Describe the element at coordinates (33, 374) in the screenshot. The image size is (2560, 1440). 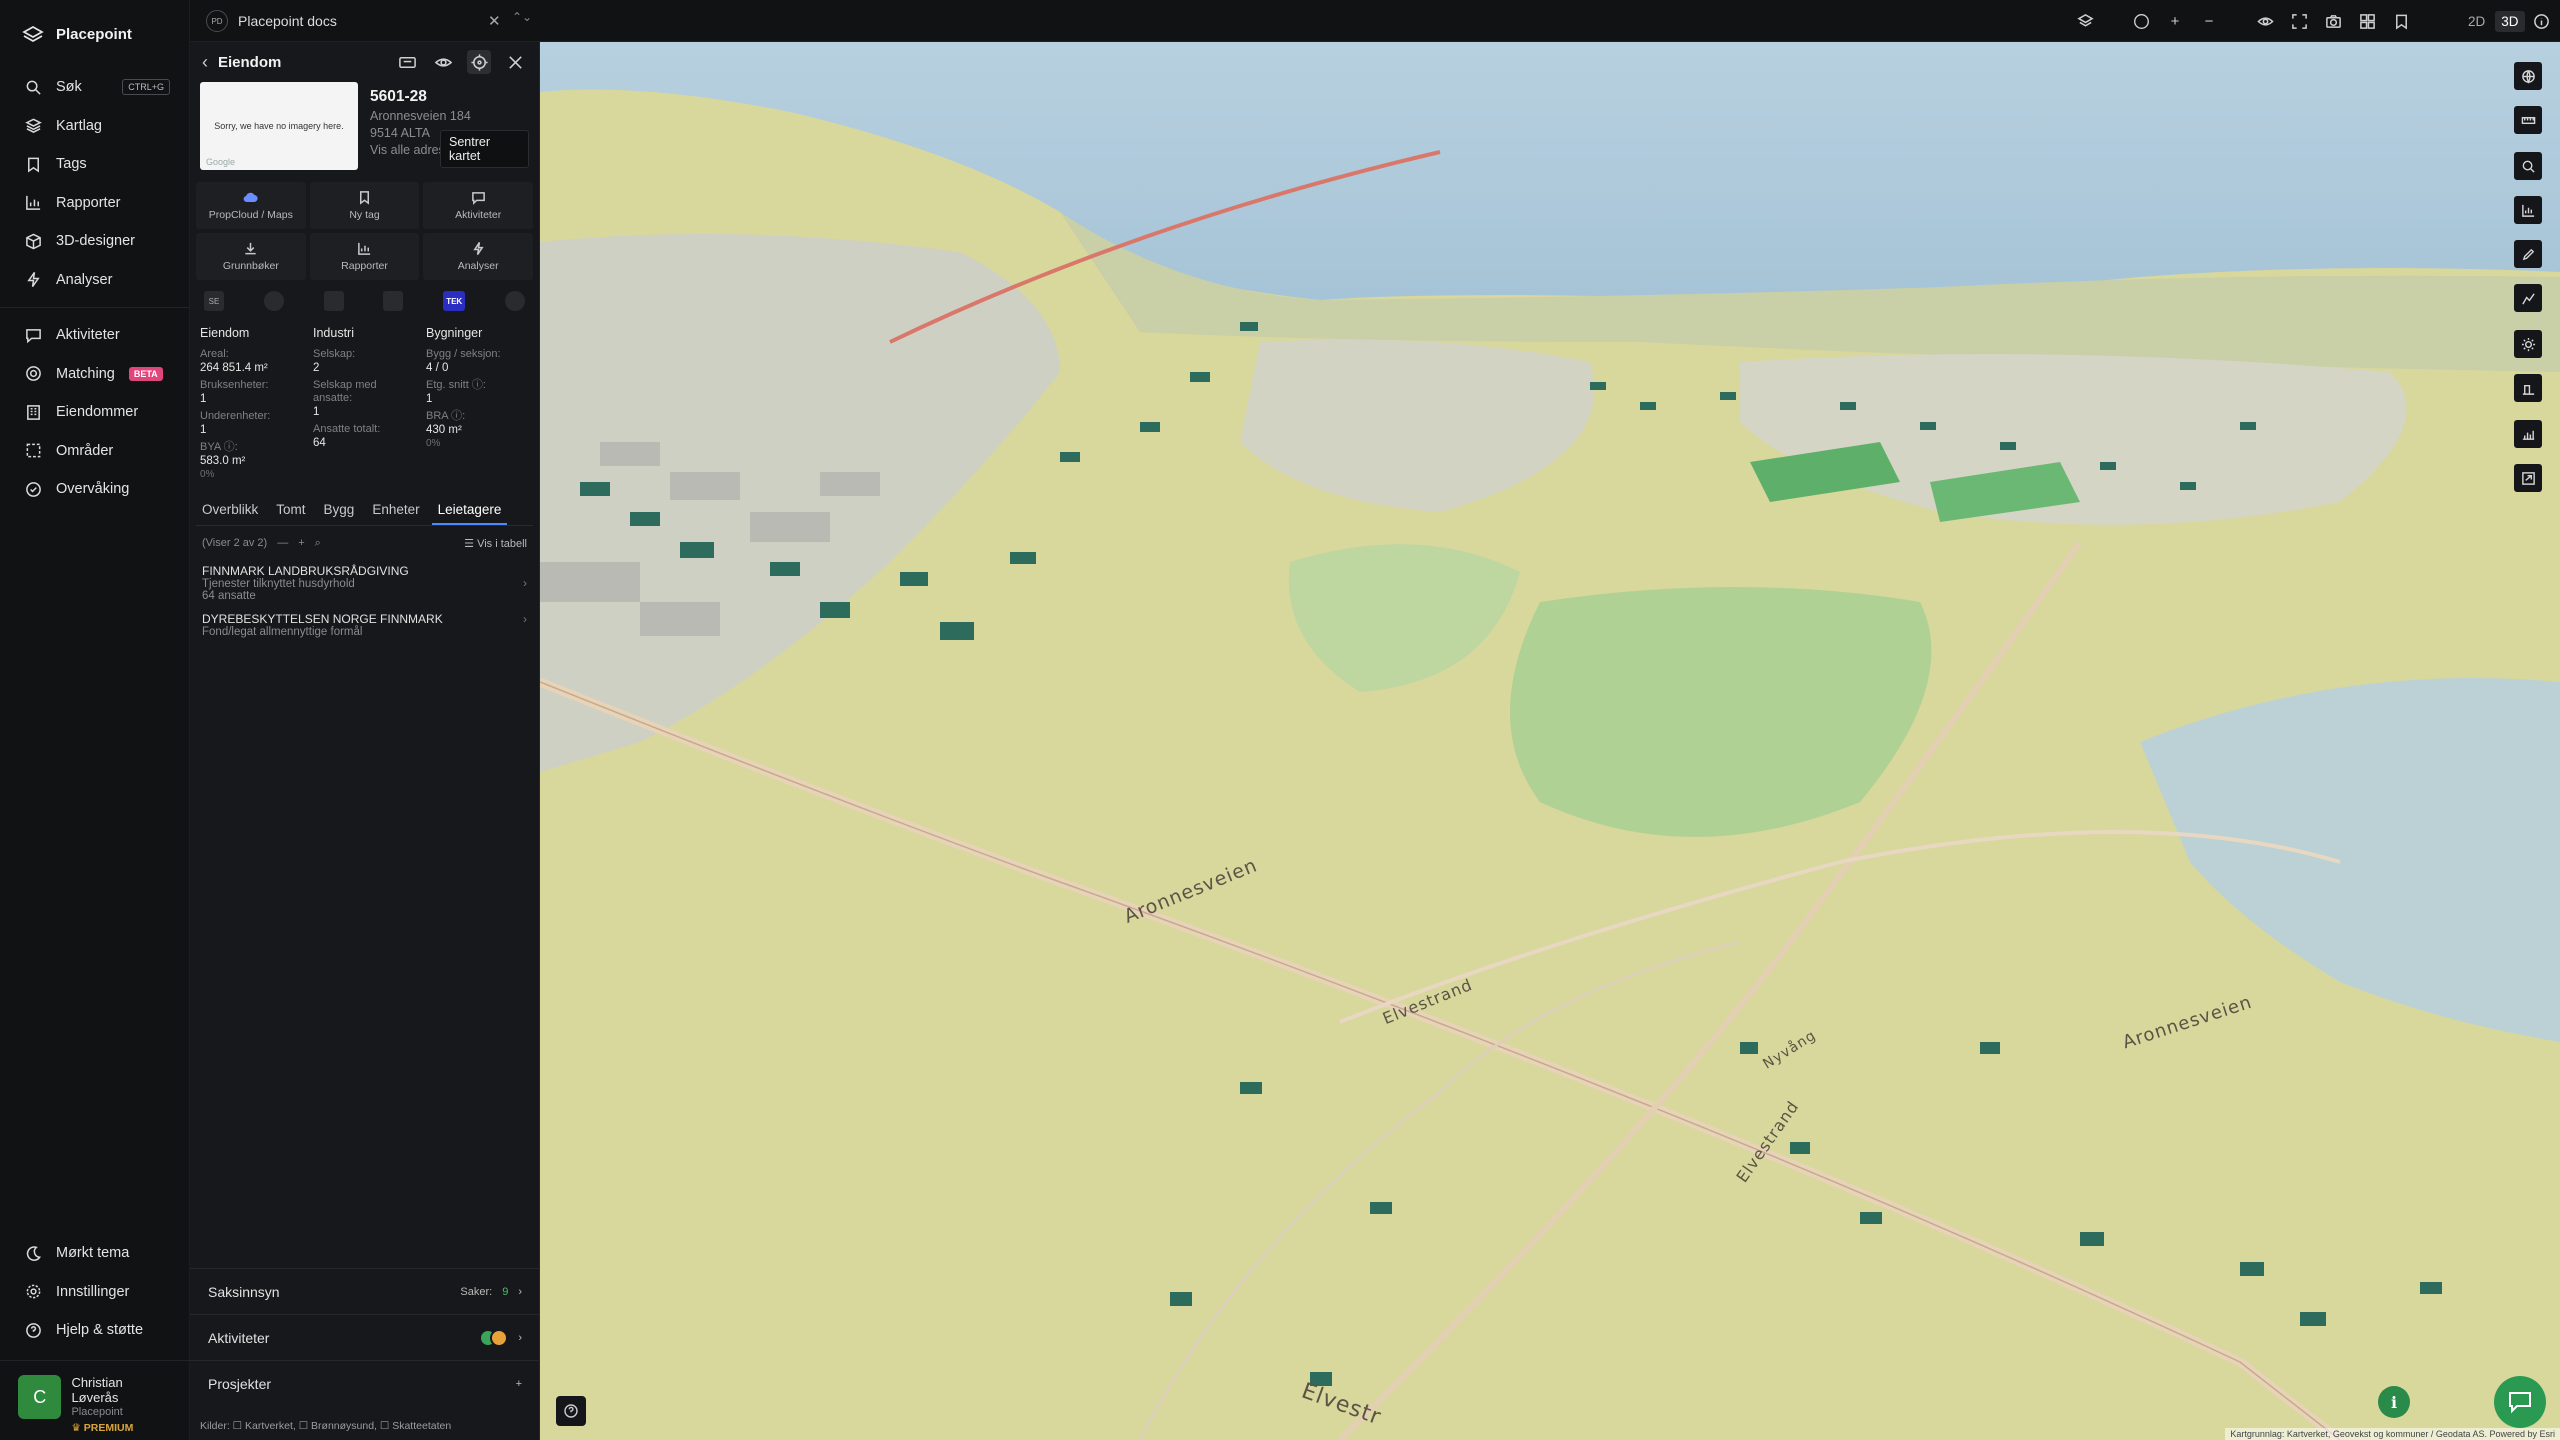
I see `target-icon` at that location.